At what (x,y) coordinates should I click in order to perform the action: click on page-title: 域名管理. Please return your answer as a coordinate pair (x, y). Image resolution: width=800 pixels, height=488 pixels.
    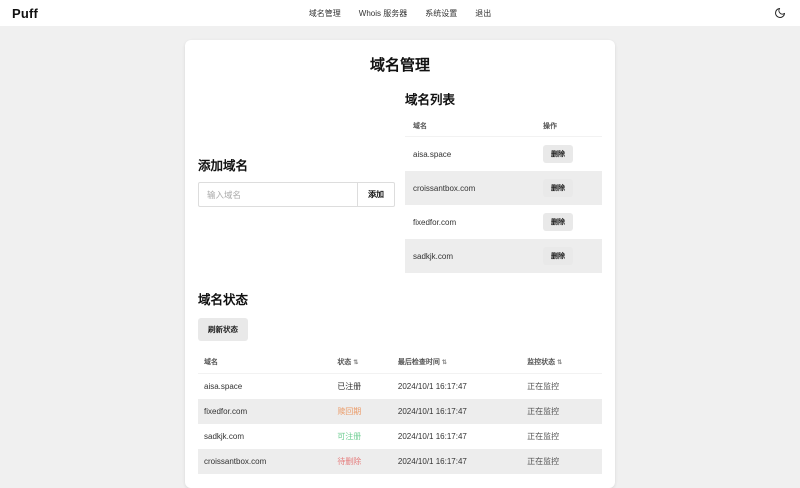
    Looking at the image, I should click on (399, 65).